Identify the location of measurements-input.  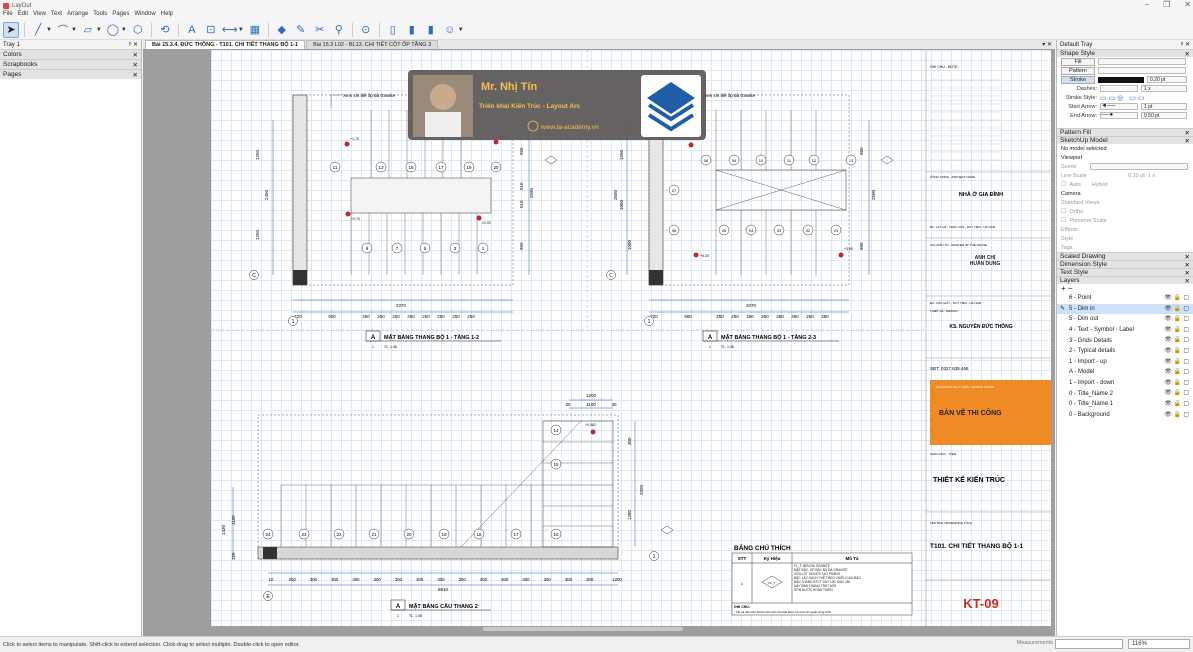
(1089, 644).